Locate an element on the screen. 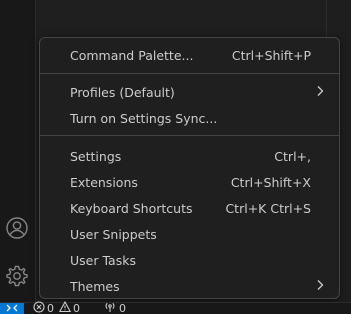  menu-item-shortcut: Ctrl+Shift+P is located at coordinates (271, 55).